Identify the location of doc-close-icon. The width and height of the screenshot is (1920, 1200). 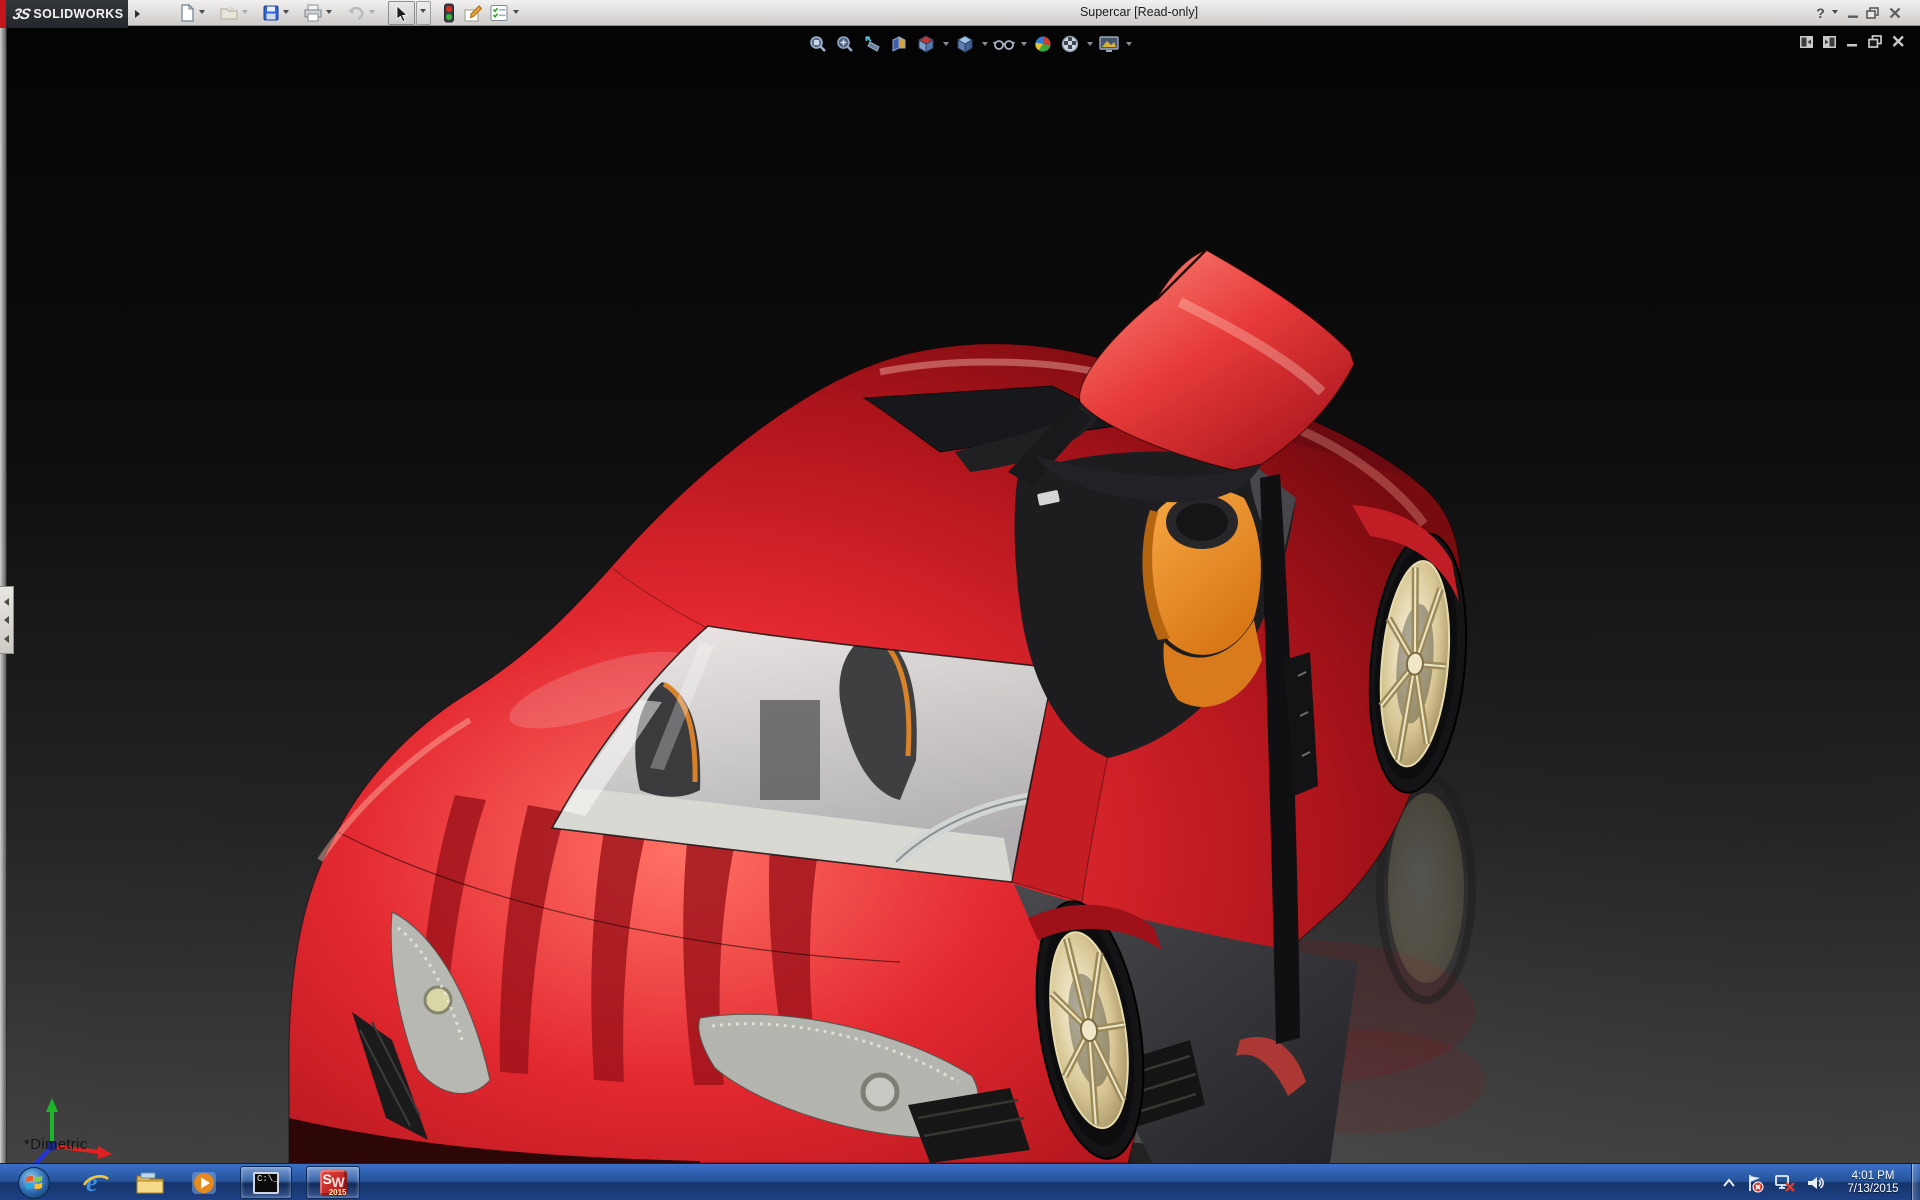
(1898, 41).